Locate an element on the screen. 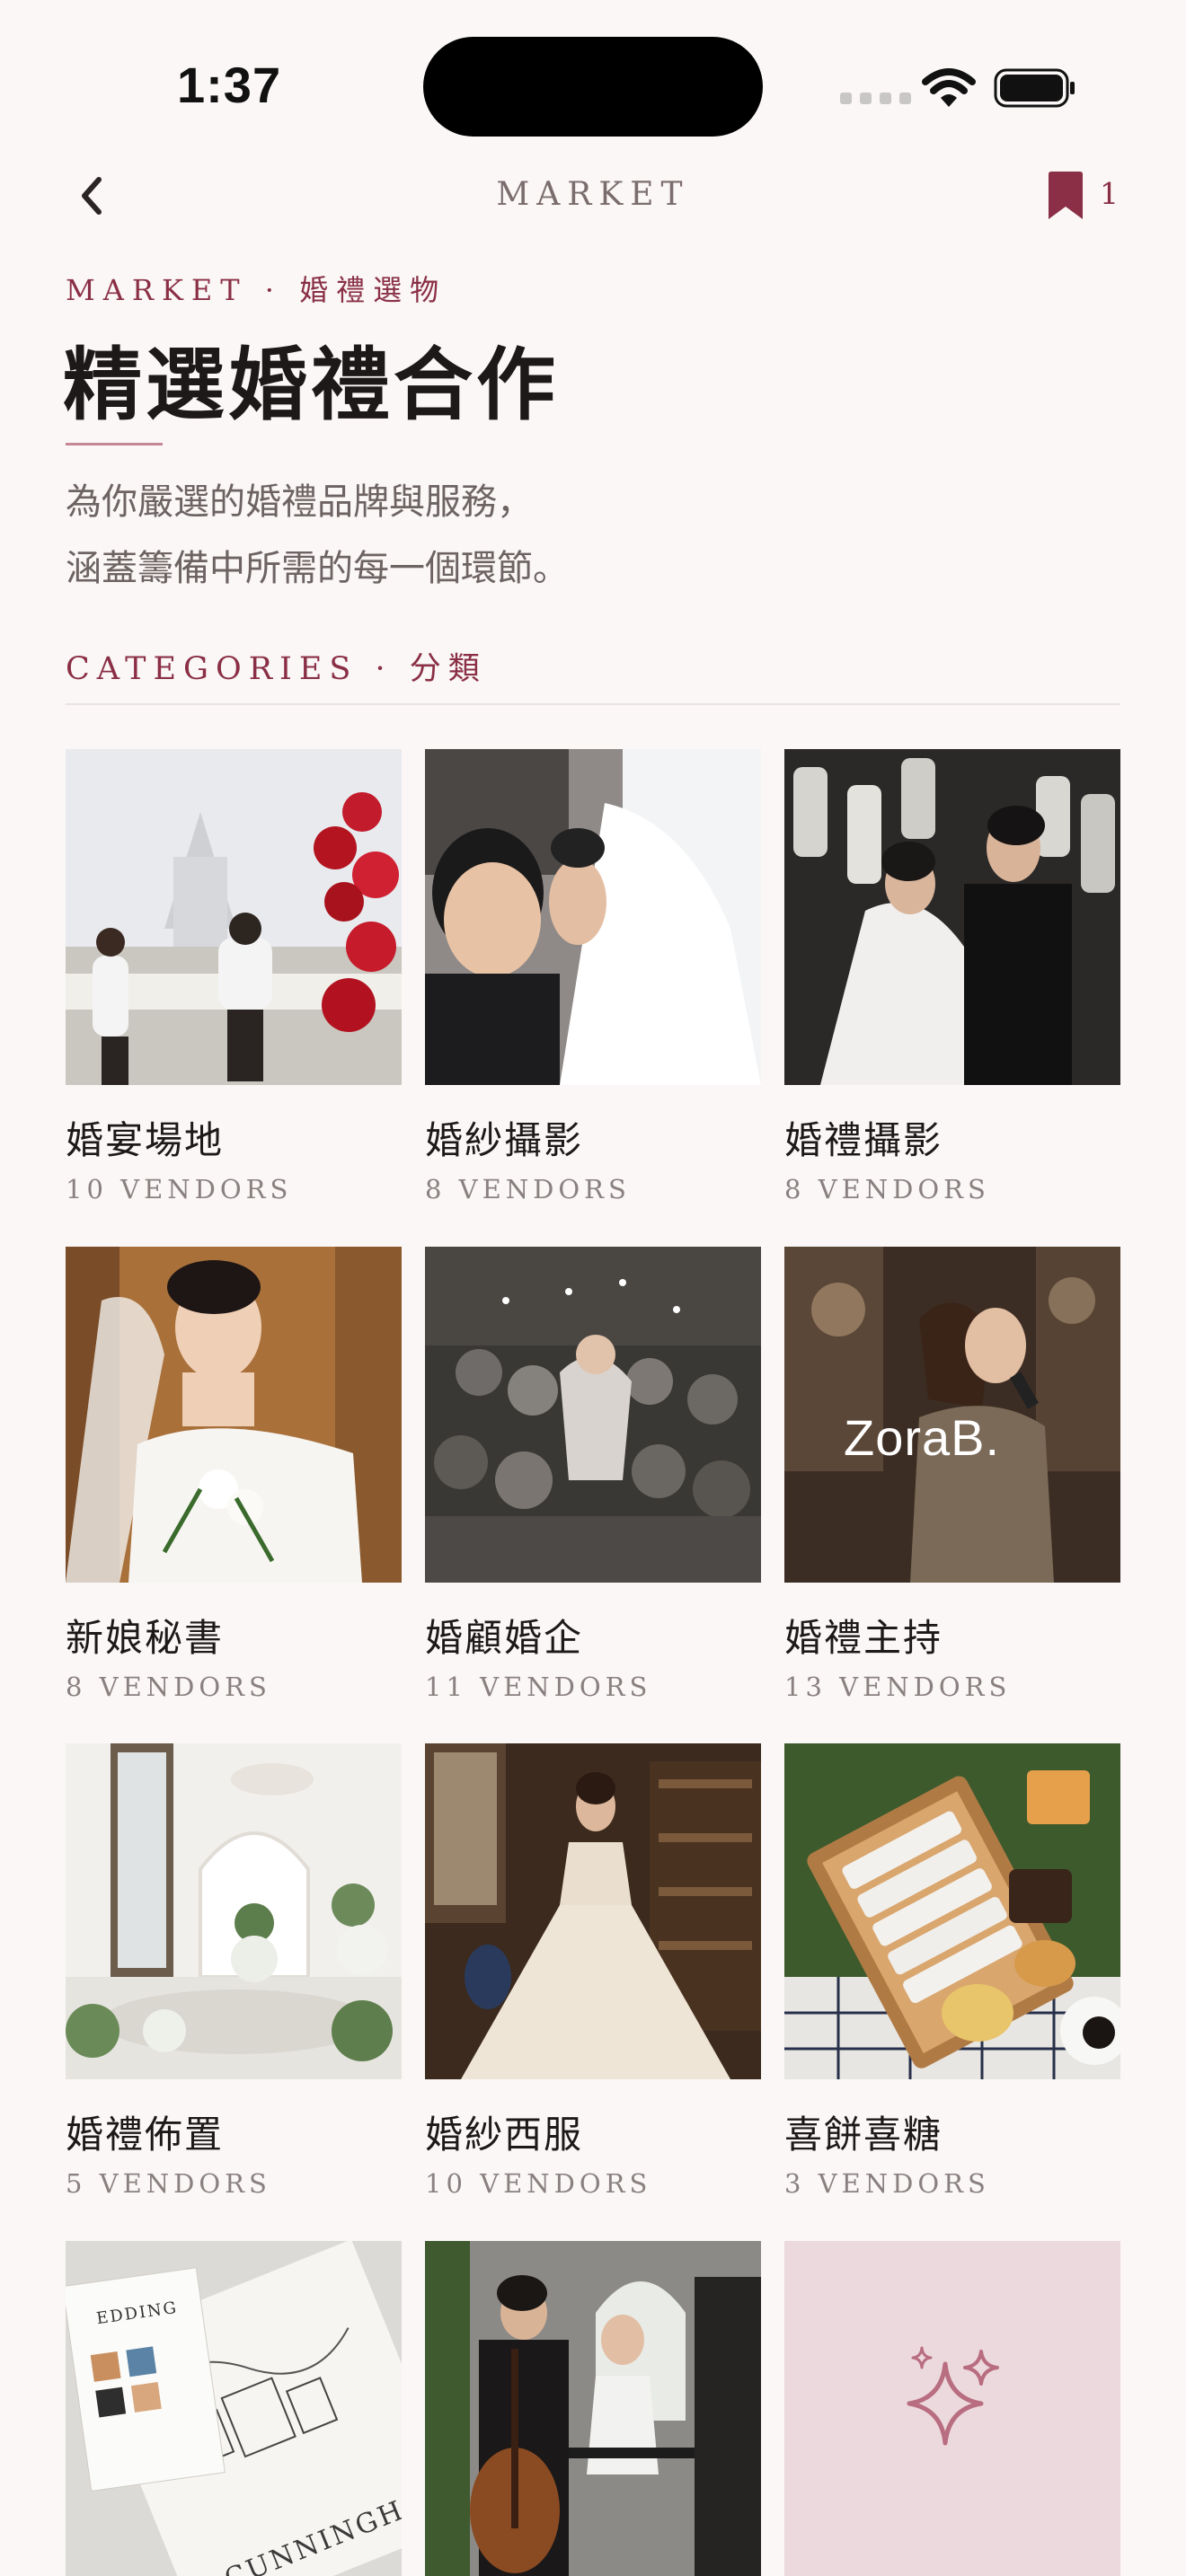 The height and width of the screenshot is (2576, 1186). category-name: 婚紗攝影 is located at coordinates (504, 1140).